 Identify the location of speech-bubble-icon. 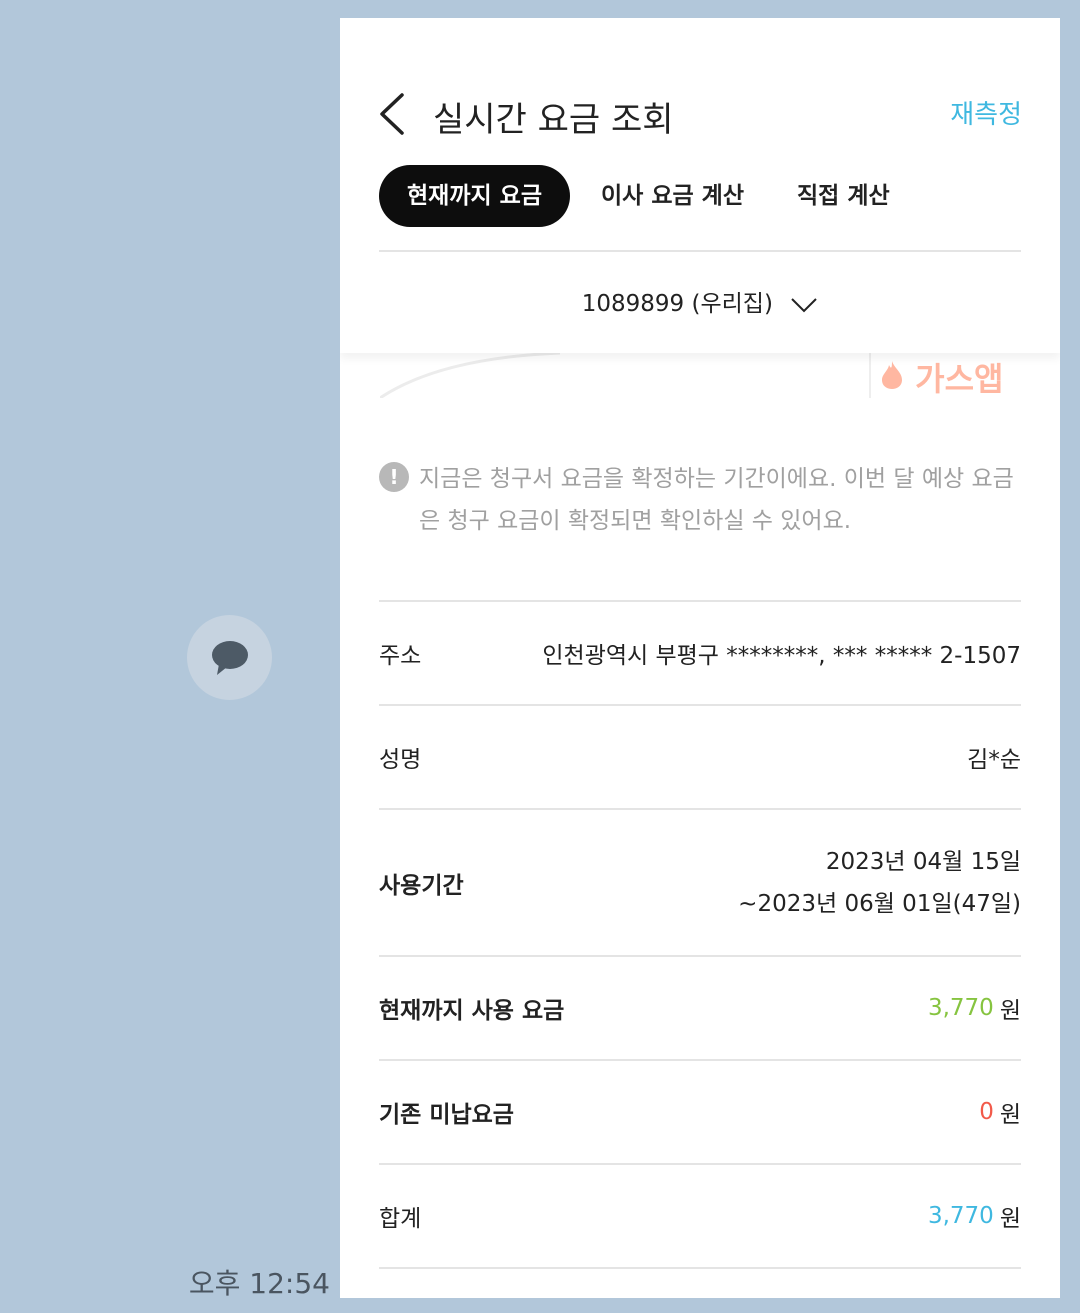
(229, 657).